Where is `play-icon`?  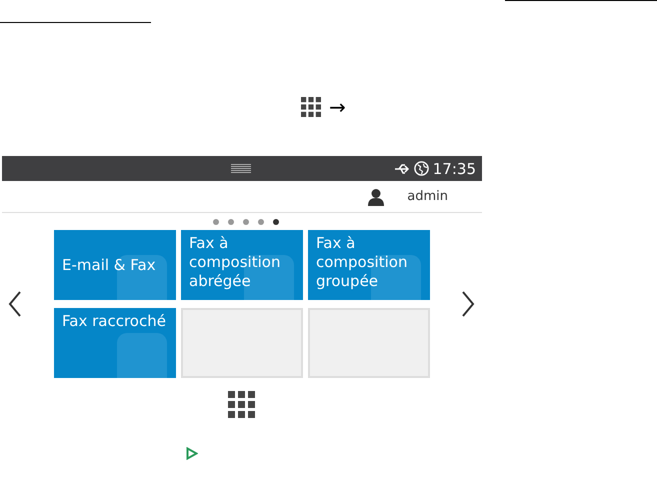
play-icon is located at coordinates (192, 453).